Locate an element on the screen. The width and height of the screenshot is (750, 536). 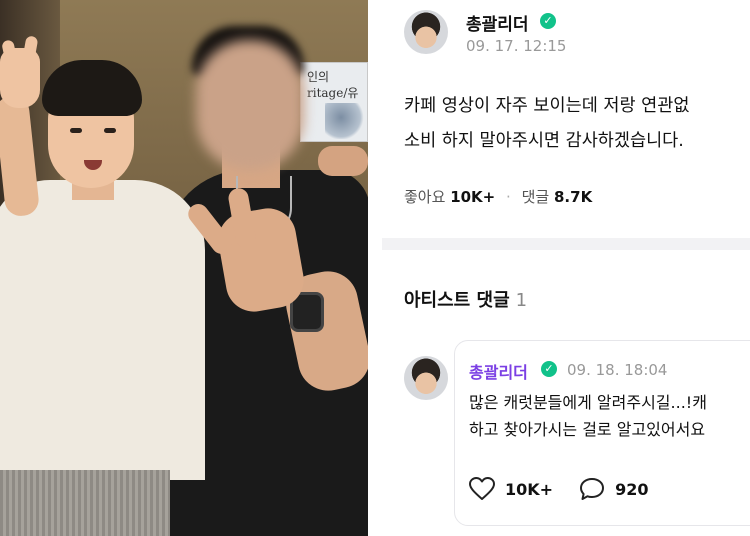
artist-comments-header: 아티스트 댓글 1 is located at coordinates (465, 299).